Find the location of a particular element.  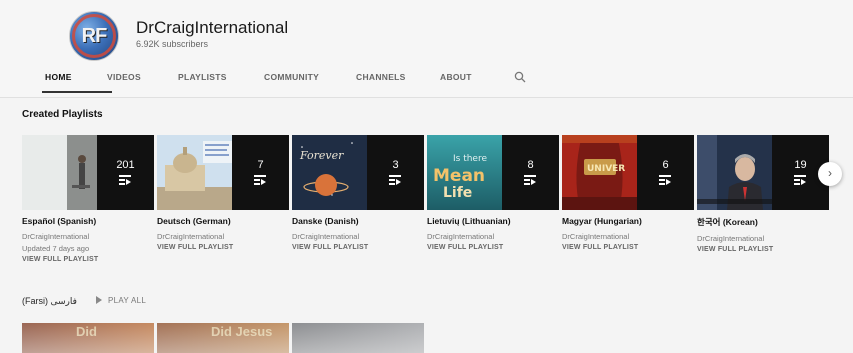

section-title: Created Playlists is located at coordinates (62, 114).